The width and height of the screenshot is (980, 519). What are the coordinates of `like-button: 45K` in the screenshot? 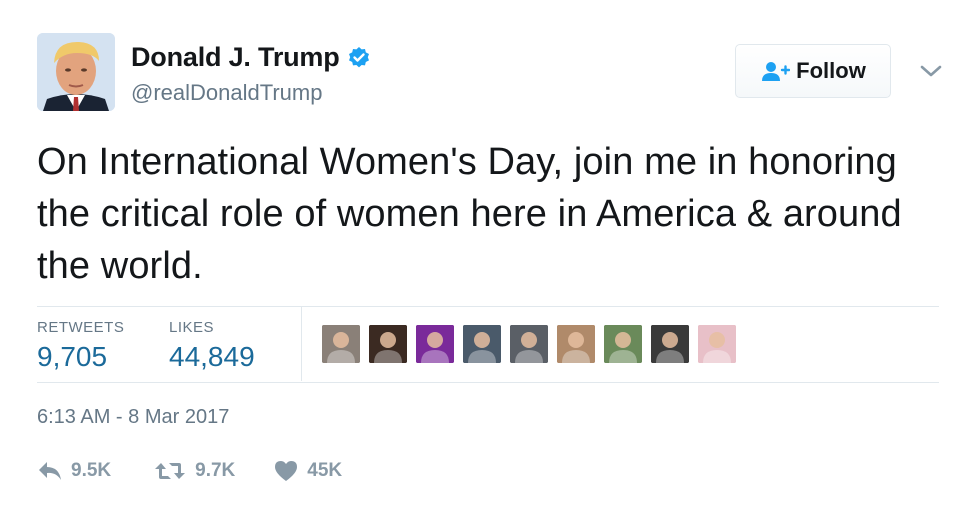 It's located at (307, 471).